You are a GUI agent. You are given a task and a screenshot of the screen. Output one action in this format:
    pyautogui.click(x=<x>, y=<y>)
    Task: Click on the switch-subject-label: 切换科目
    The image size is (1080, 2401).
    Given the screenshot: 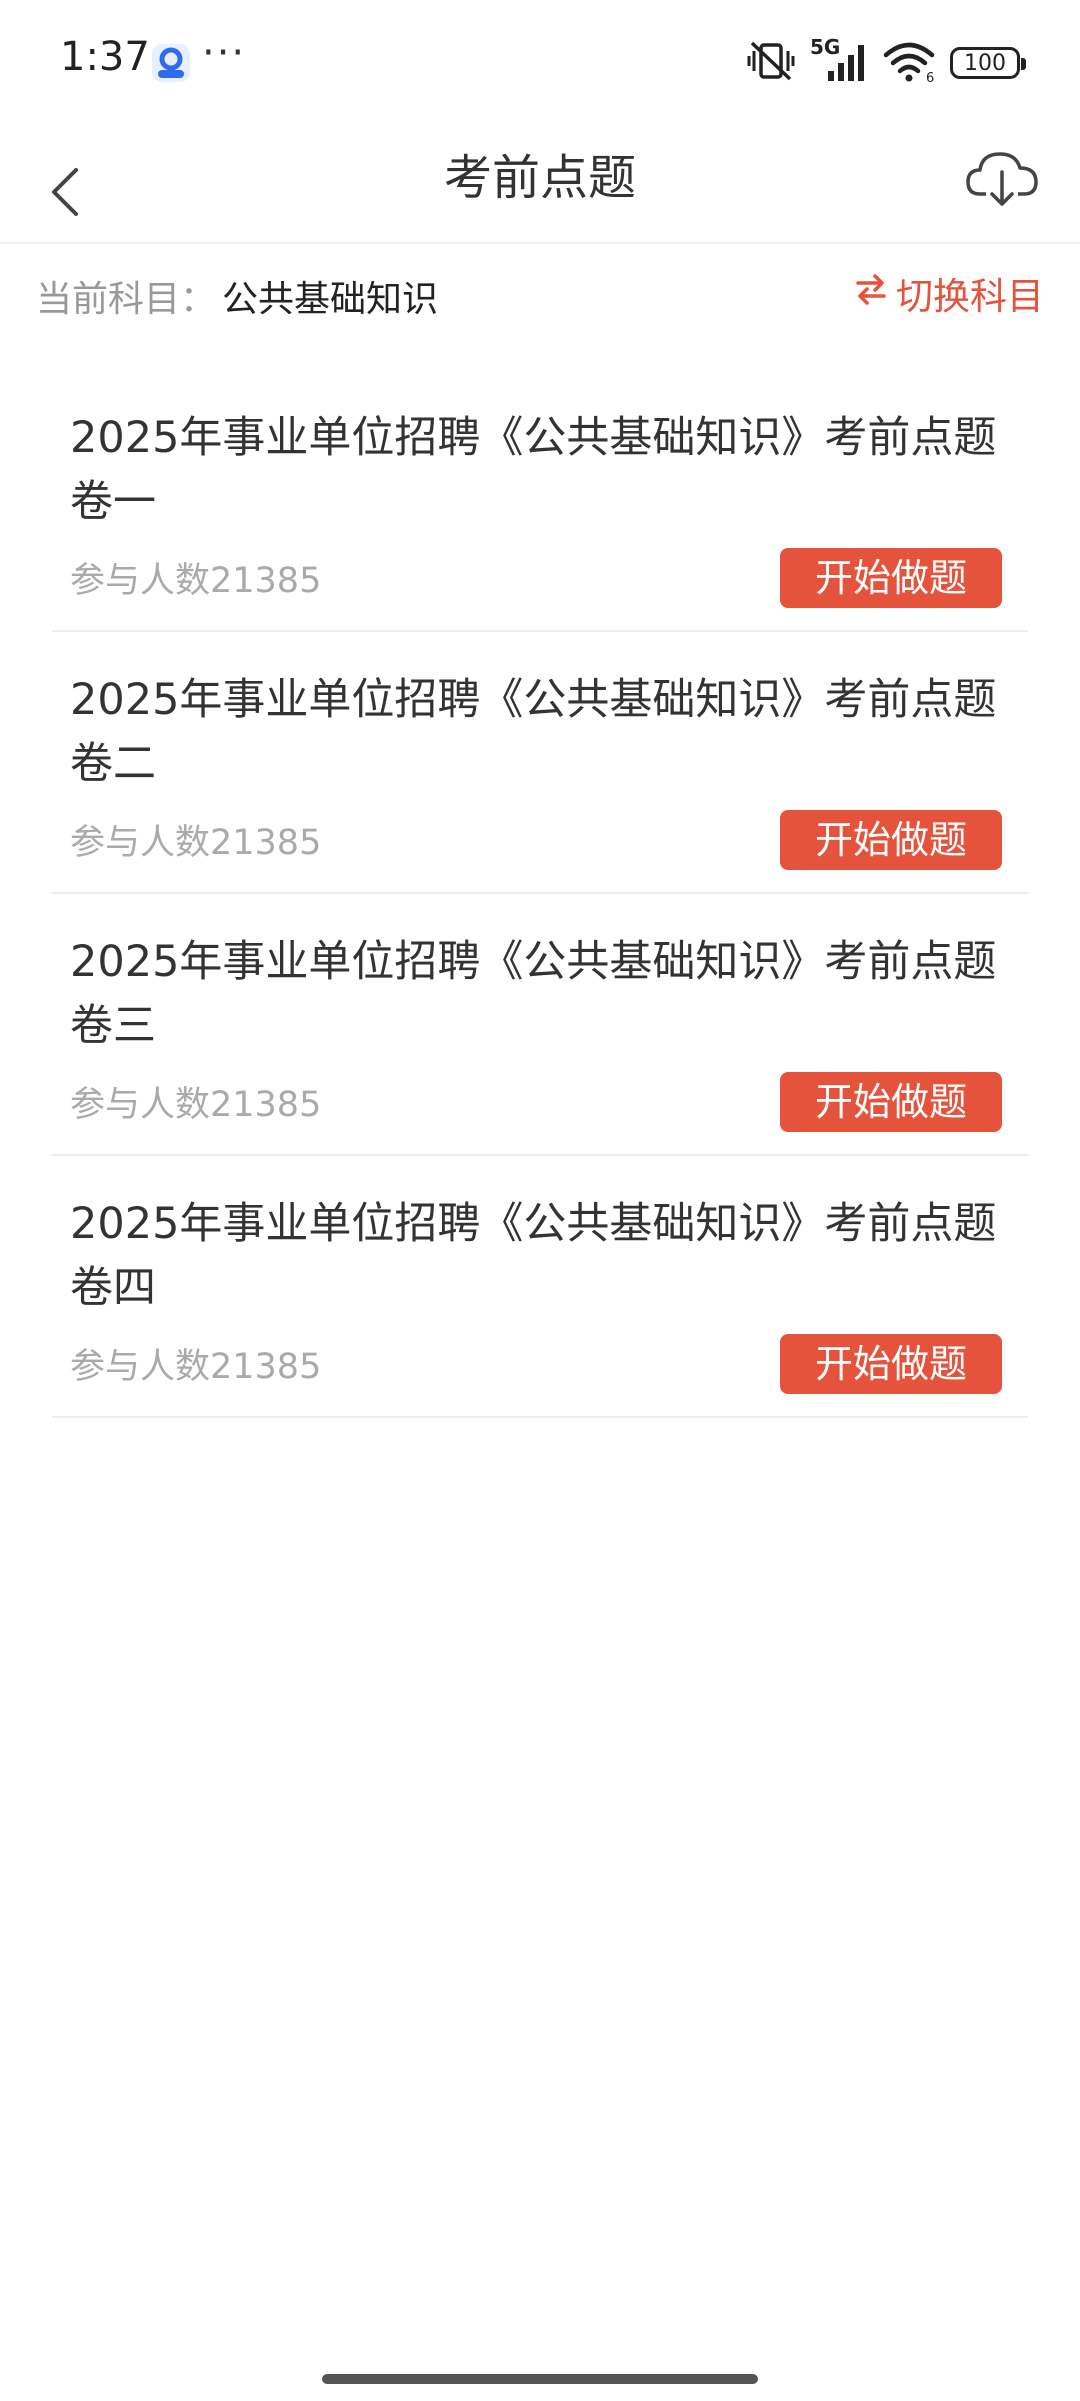 What is the action you would take?
    pyautogui.click(x=970, y=296)
    